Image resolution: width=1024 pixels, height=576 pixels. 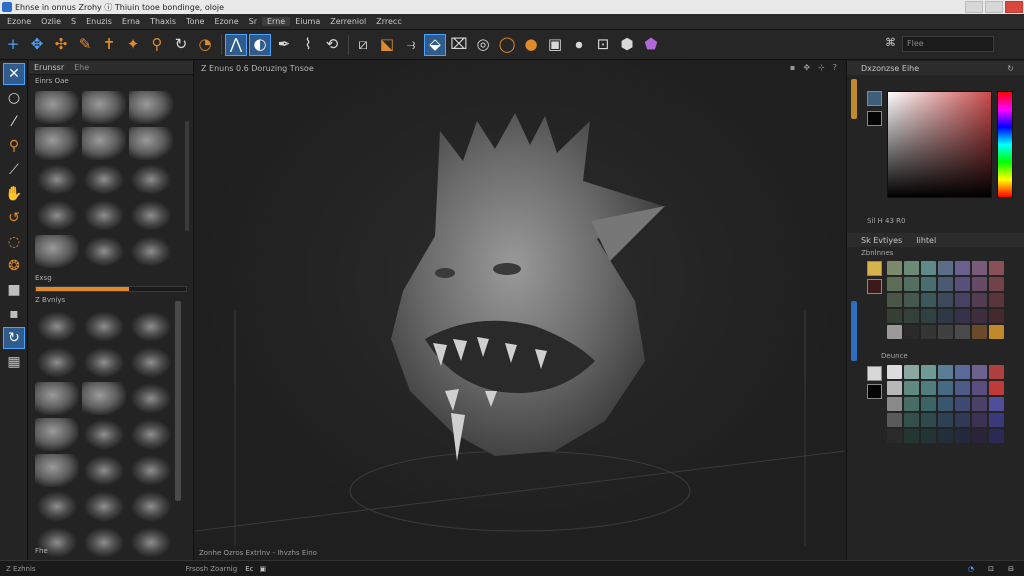 What do you see at coordinates (73, 21) in the screenshot?
I see `menu-item: S` at bounding box center [73, 21].